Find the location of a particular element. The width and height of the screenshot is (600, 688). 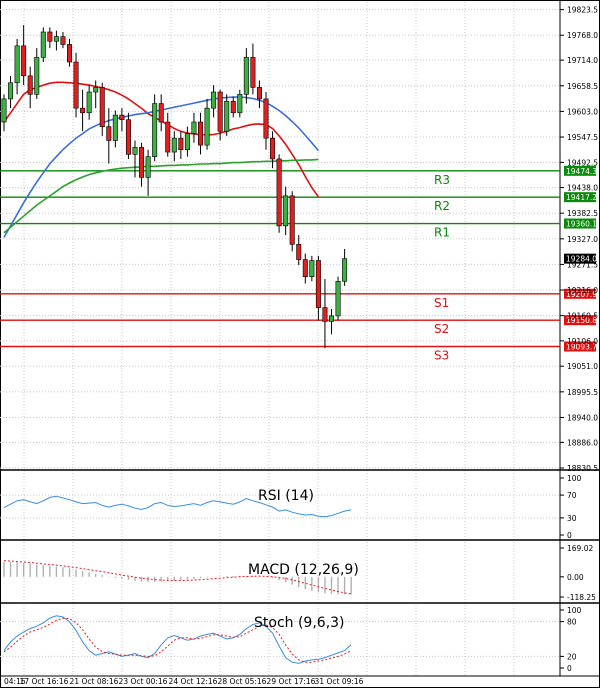

price-tick-label: 19823.5 is located at coordinates (582, 10).